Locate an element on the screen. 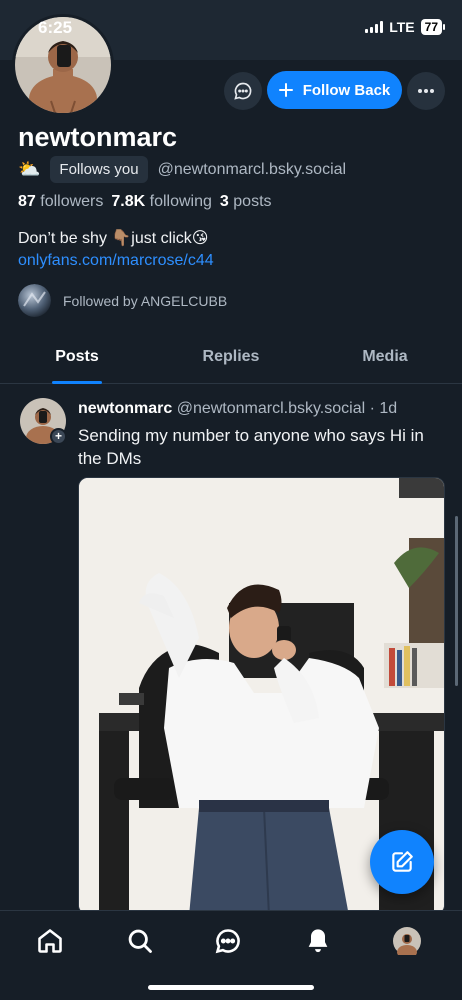 The image size is (462, 1000). compose-icon is located at coordinates (402, 861).